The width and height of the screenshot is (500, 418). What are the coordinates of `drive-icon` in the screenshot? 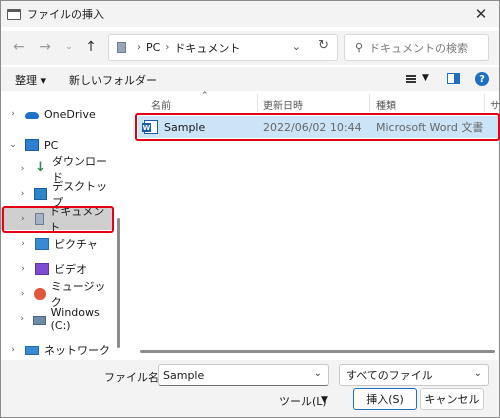 It's located at (39, 320).